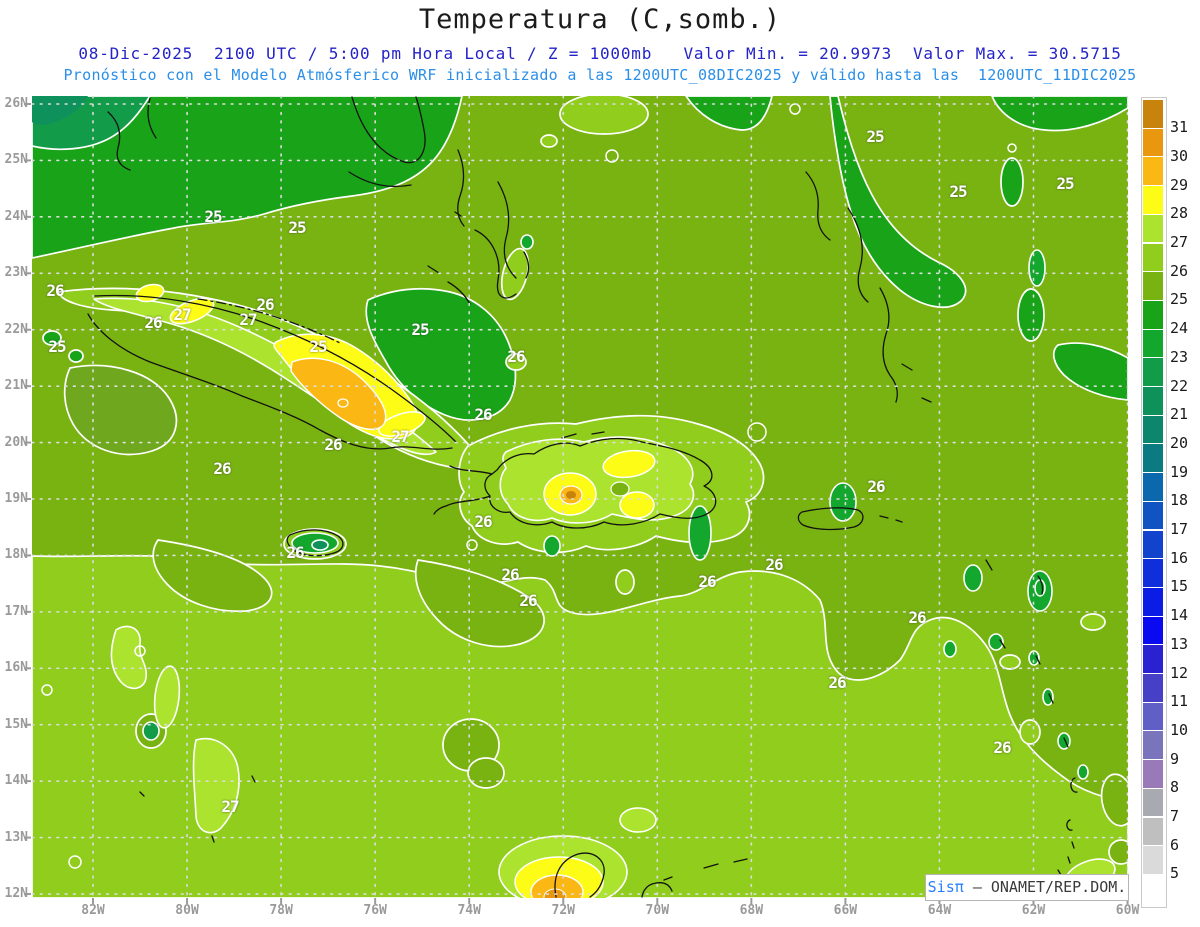 The height and width of the screenshot is (927, 1200). I want to click on colorbar-tick-label: 28, so click(1179, 213).